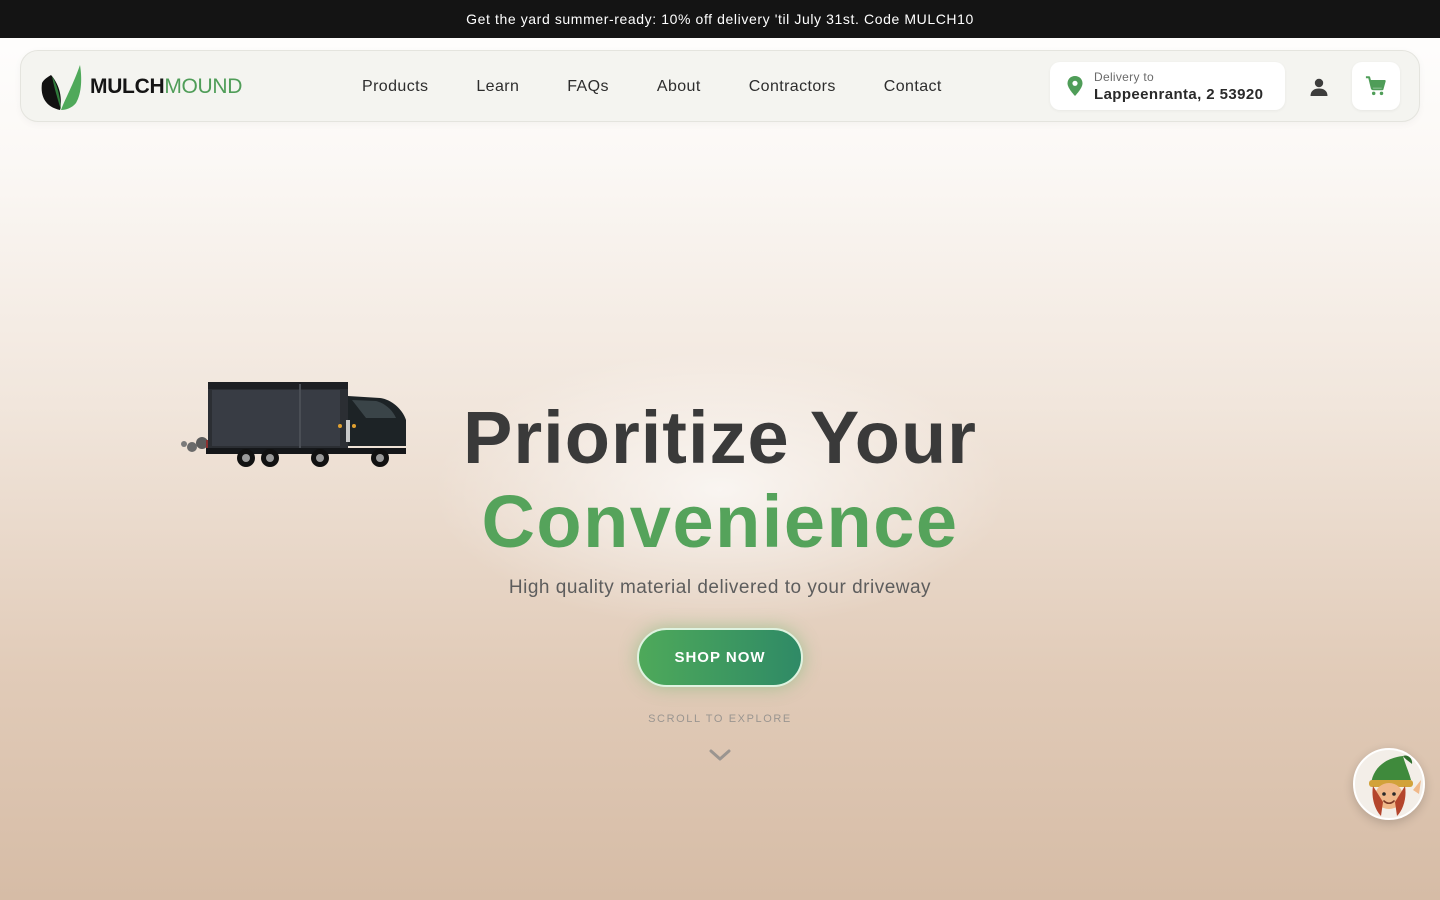 The image size is (1440, 900). I want to click on shopping-cart-icon, so click(1375, 86).